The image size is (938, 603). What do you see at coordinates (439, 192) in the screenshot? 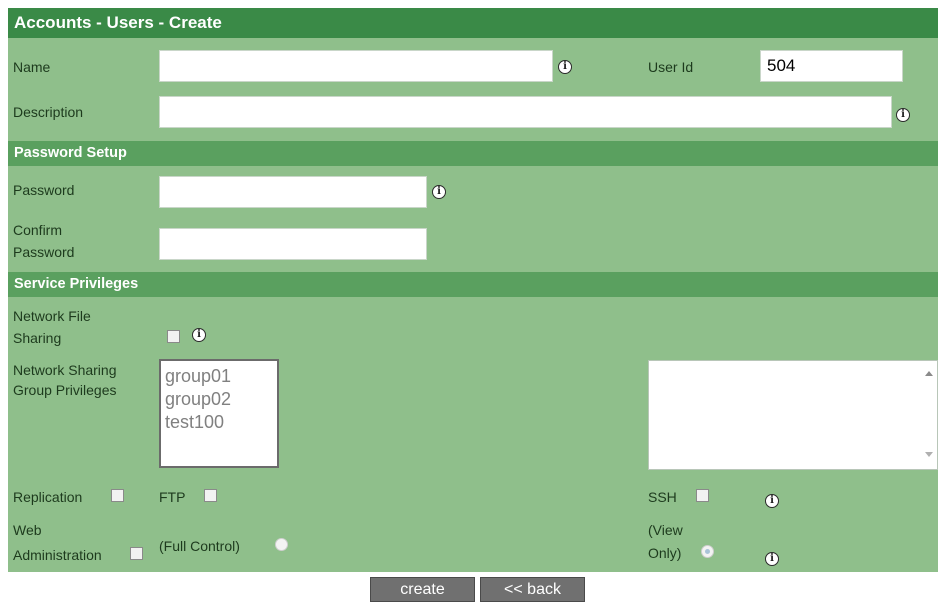
I see `password-info-icon: i` at bounding box center [439, 192].